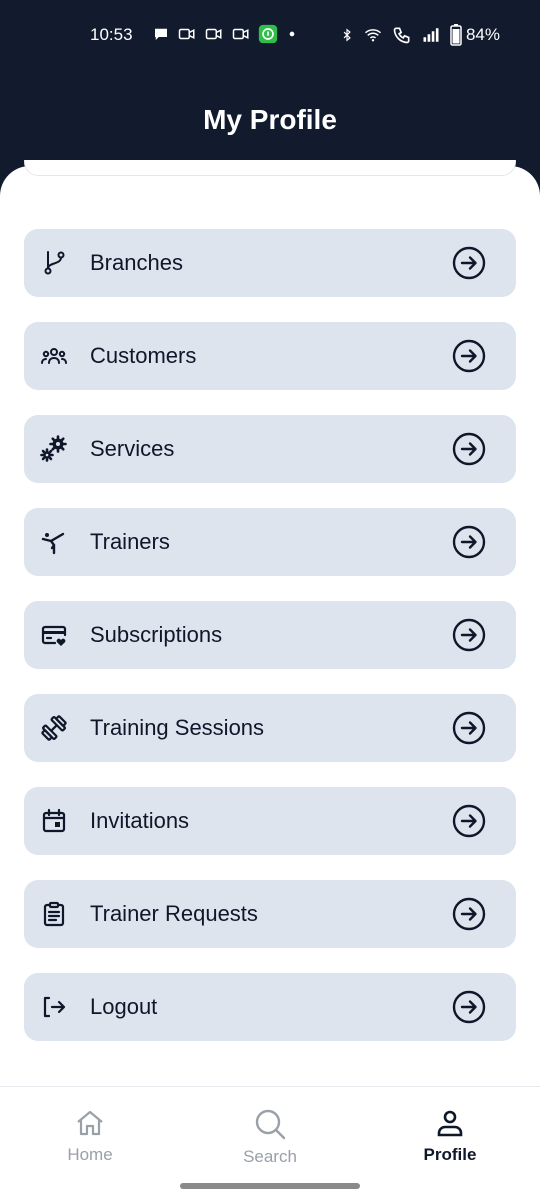 This screenshot has width=540, height=1200. What do you see at coordinates (132, 448) in the screenshot?
I see `menu-item-label: Services` at bounding box center [132, 448].